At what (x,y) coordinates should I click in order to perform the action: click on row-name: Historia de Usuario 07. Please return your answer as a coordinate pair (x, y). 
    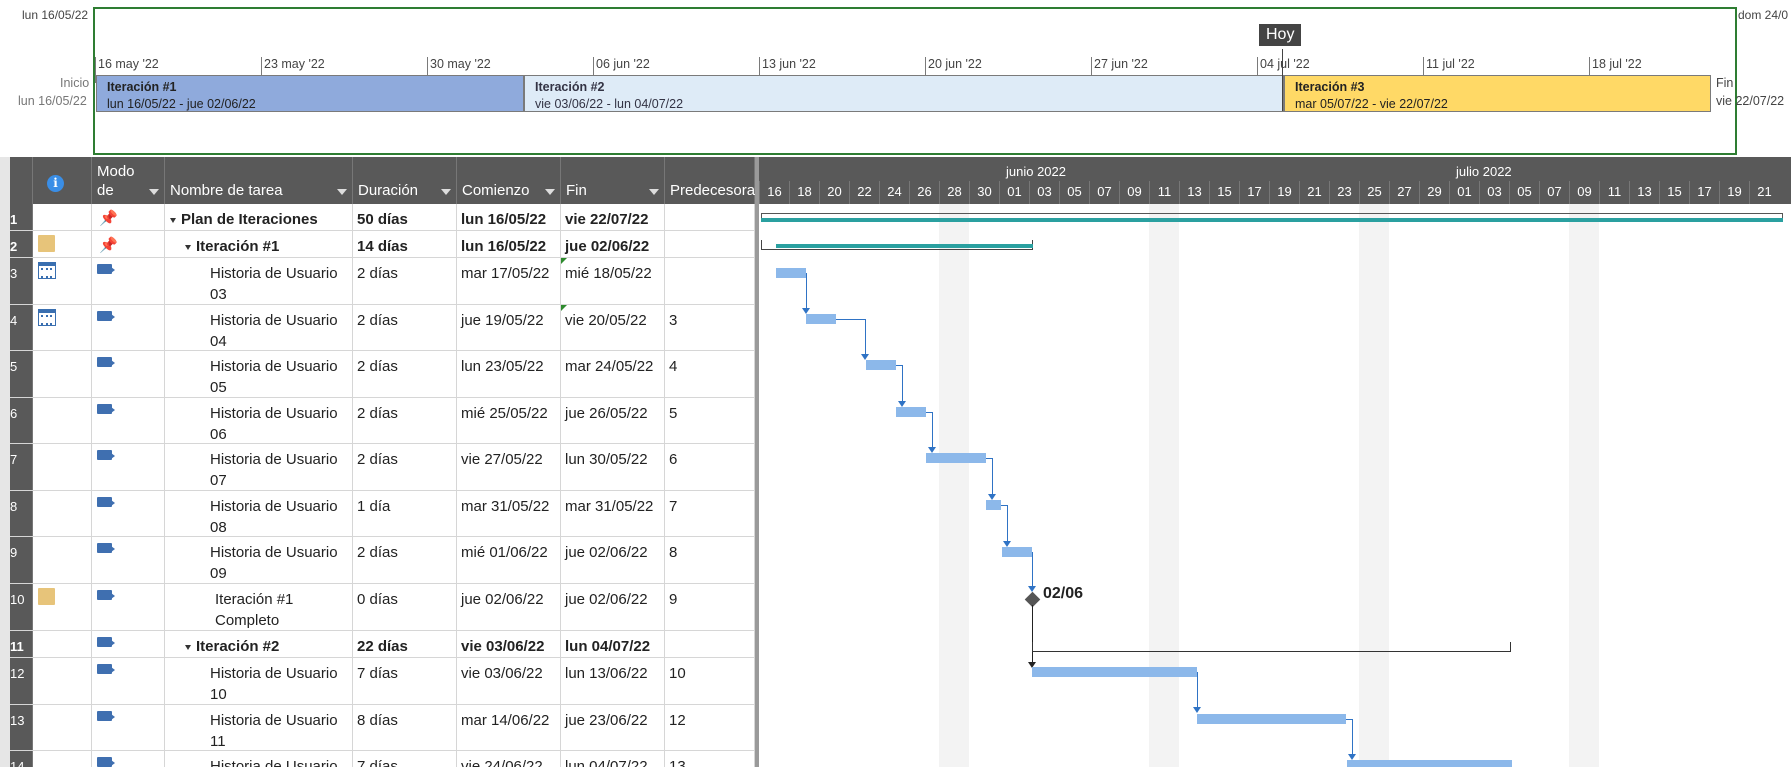
    Looking at the image, I should click on (259, 467).